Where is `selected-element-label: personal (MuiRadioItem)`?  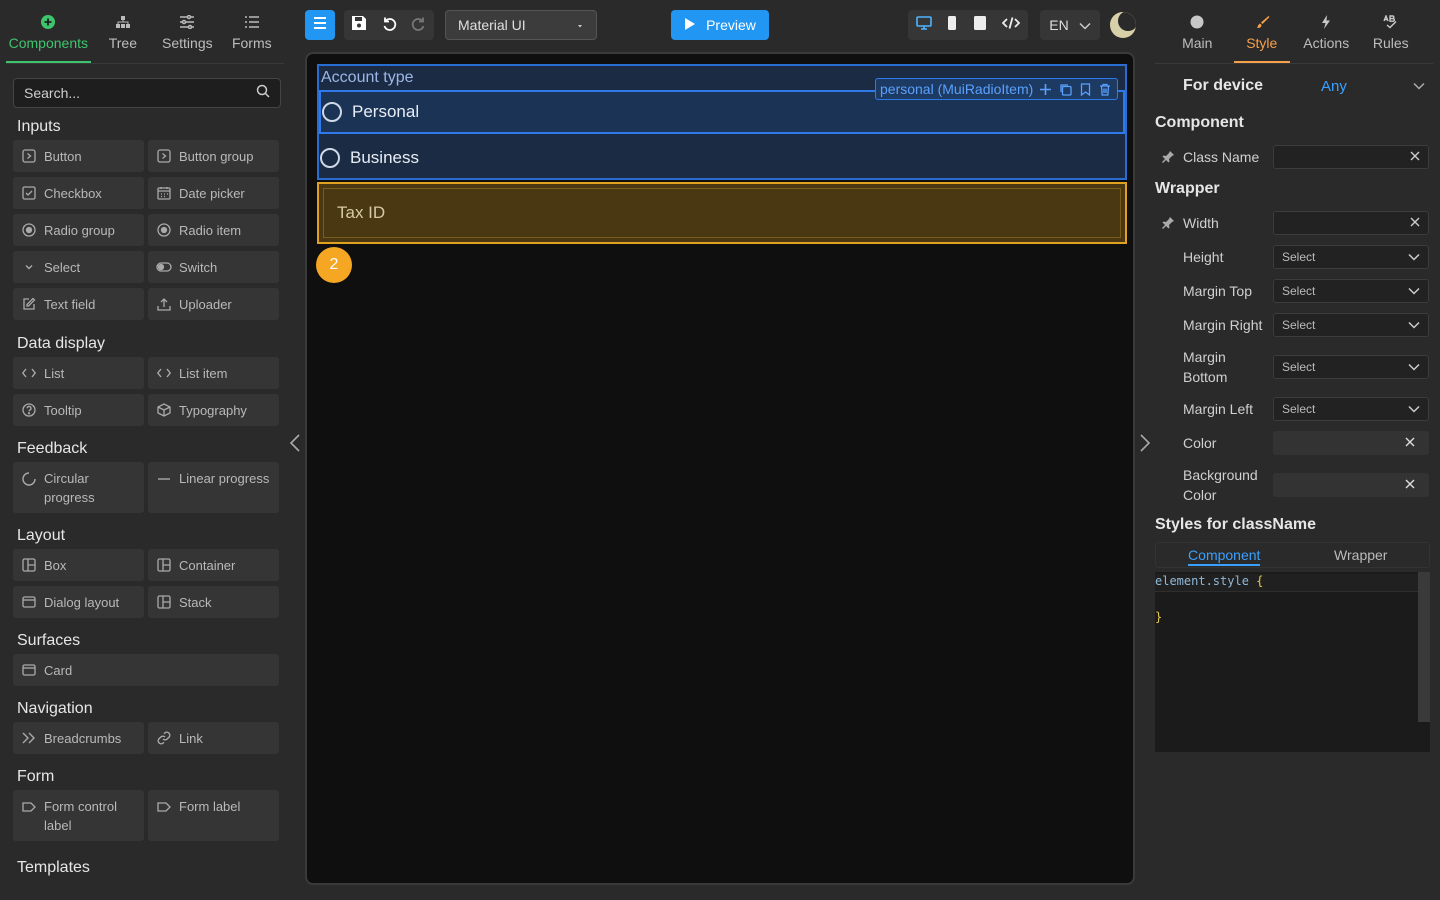
selected-element-label: personal (MuiRadioItem) is located at coordinates (956, 89).